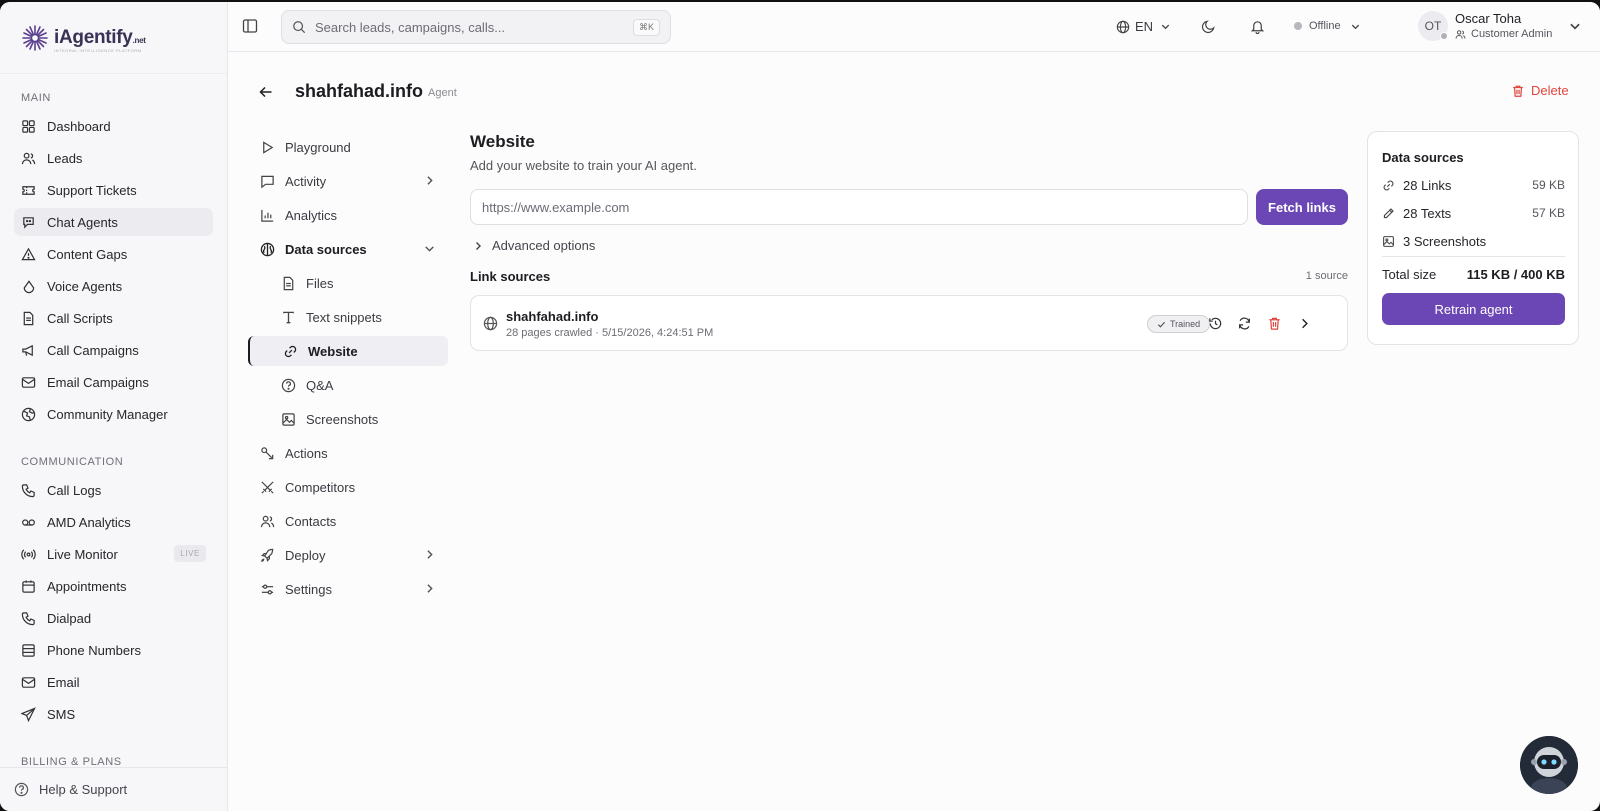 The image size is (1600, 811). I want to click on rocket-icon, so click(267, 555).